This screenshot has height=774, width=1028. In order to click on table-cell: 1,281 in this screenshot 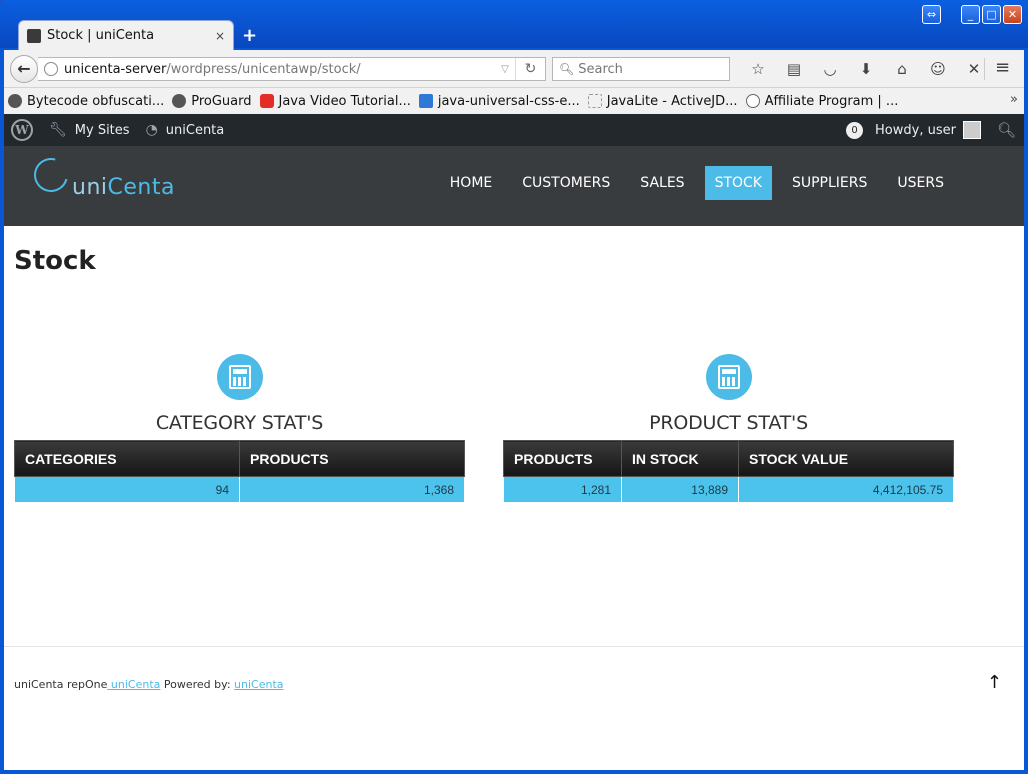, I will do `click(562, 489)`.